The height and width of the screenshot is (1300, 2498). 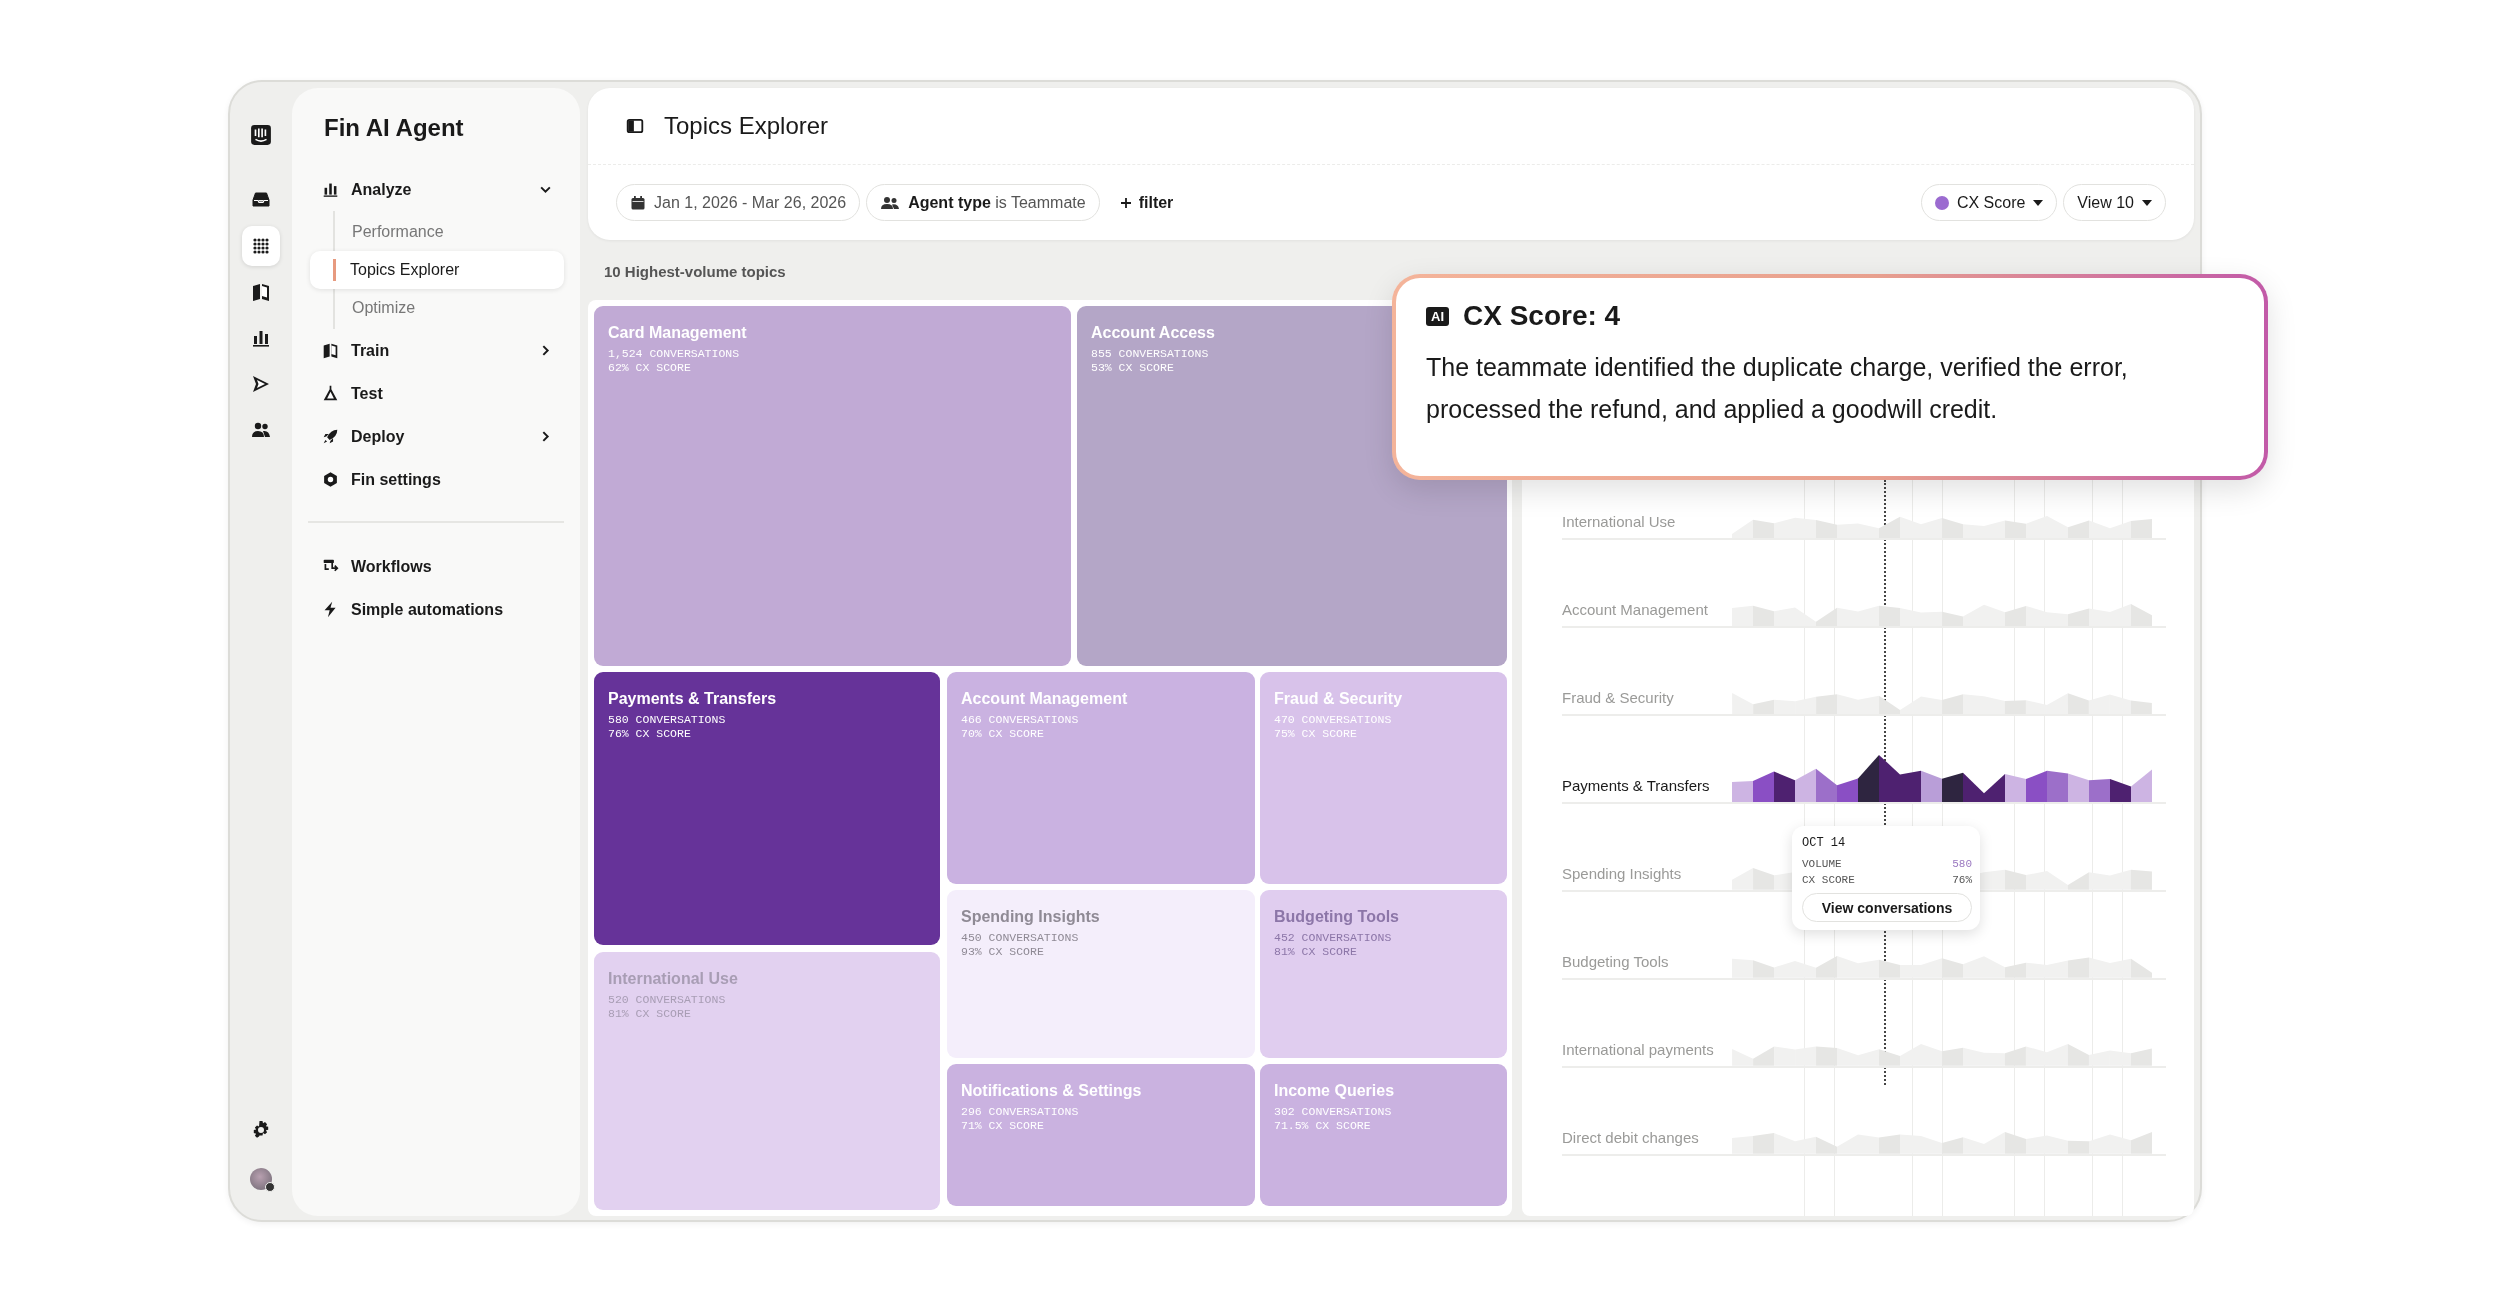 What do you see at coordinates (667, 1000) in the screenshot?
I see `tile-stat: 520 CONVERSATIONS` at bounding box center [667, 1000].